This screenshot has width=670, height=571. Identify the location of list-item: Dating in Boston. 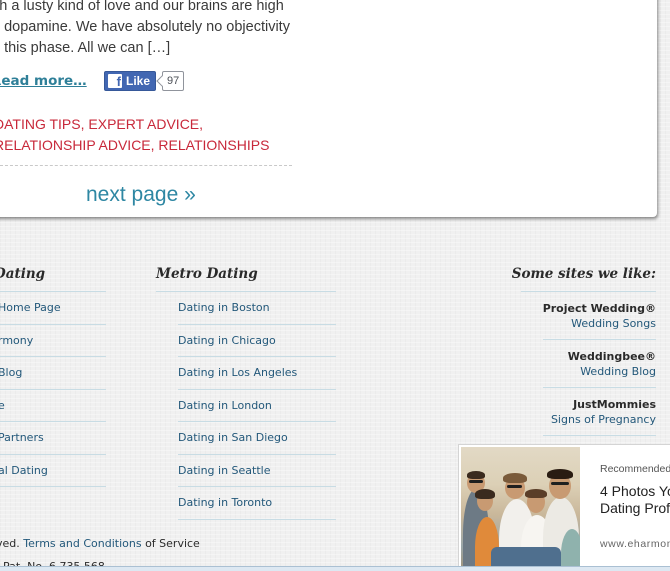
(257, 308).